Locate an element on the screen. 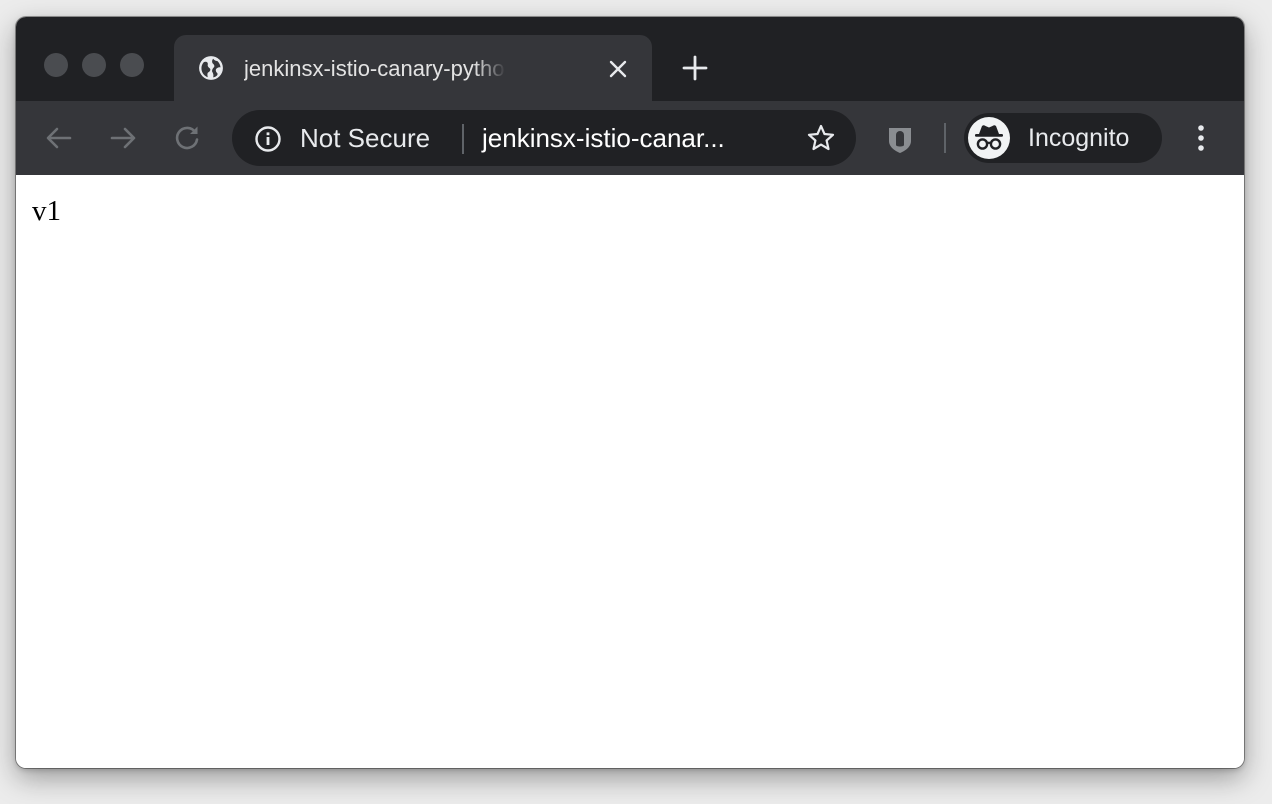 This screenshot has height=804, width=1272. kebab-menu-icon is located at coordinates (1201, 138).